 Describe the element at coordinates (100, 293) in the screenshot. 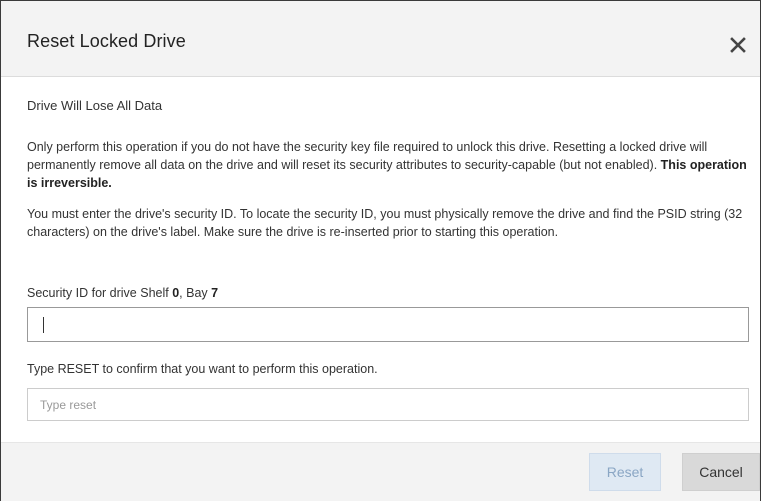

I see `security-id-label-prefix: Security ID for drive Shelf` at that location.